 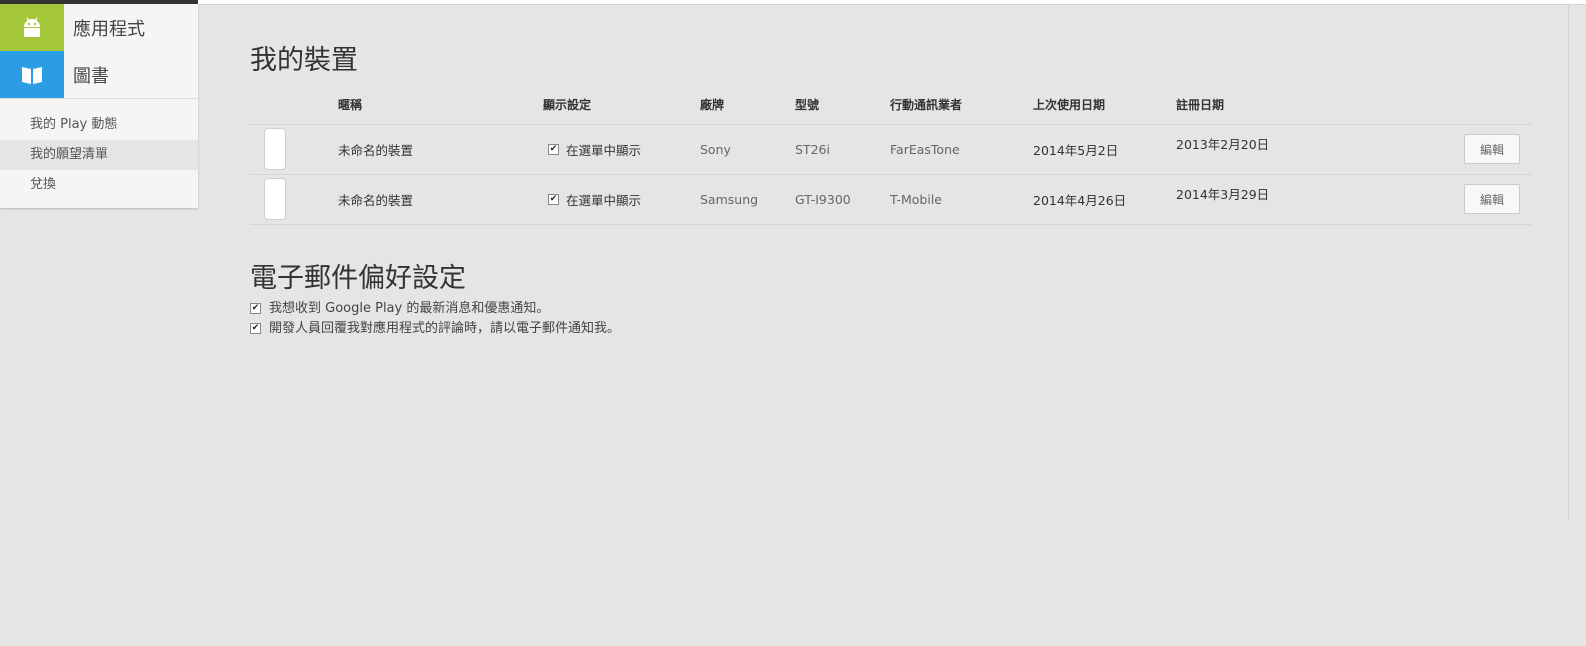 I want to click on email-pref-dev-reply-checkbox: ✔, so click(x=255, y=328).